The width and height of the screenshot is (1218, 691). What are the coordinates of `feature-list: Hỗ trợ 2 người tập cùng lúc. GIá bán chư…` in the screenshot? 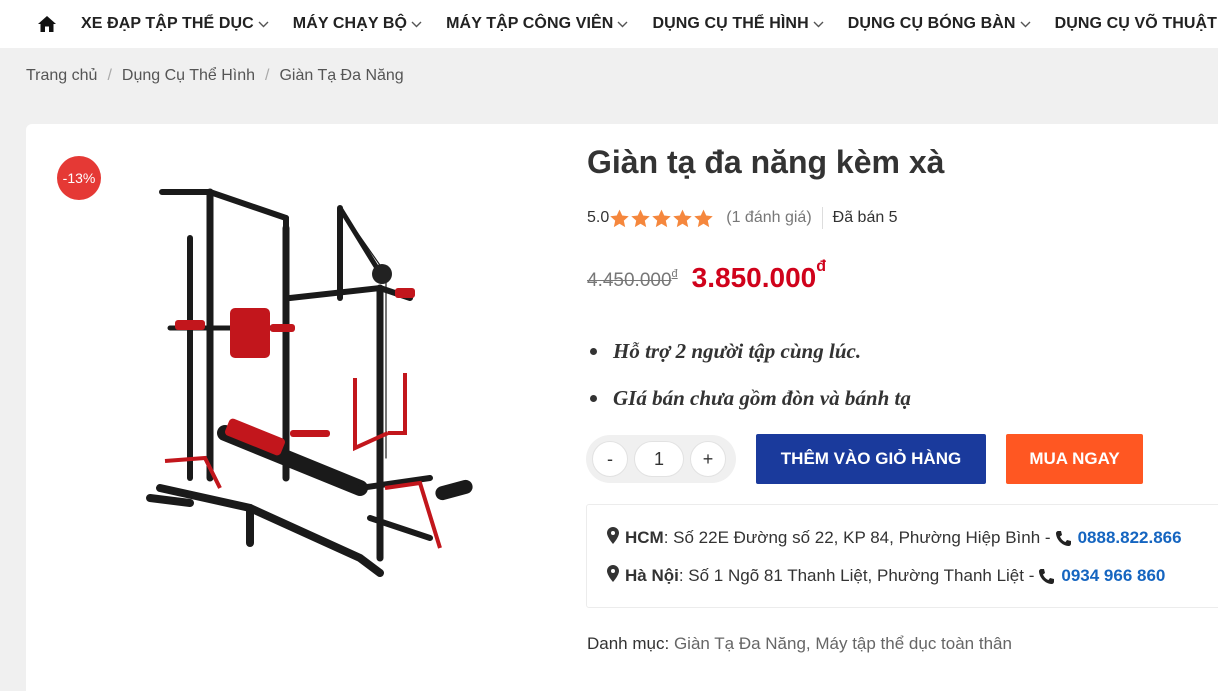 It's located at (750, 375).